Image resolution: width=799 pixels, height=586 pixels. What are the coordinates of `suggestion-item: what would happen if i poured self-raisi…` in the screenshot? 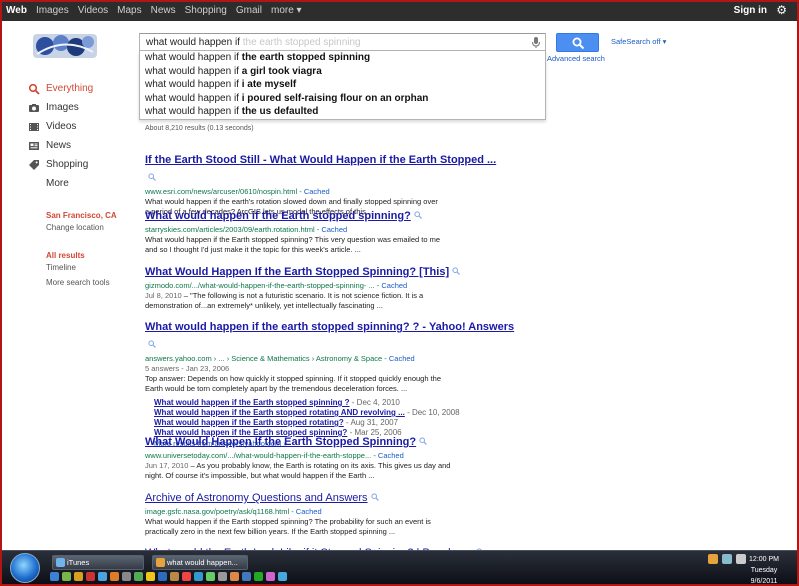 It's located at (342, 99).